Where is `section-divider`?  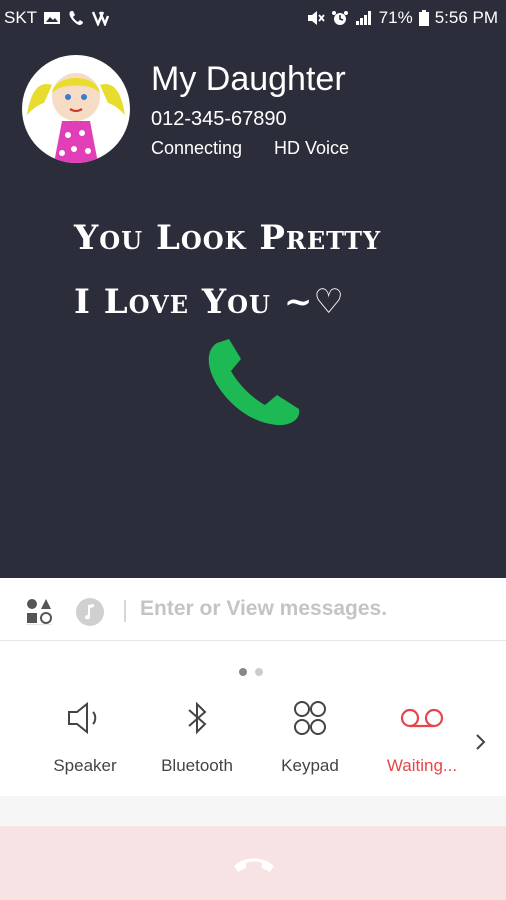 section-divider is located at coordinates (253, 811).